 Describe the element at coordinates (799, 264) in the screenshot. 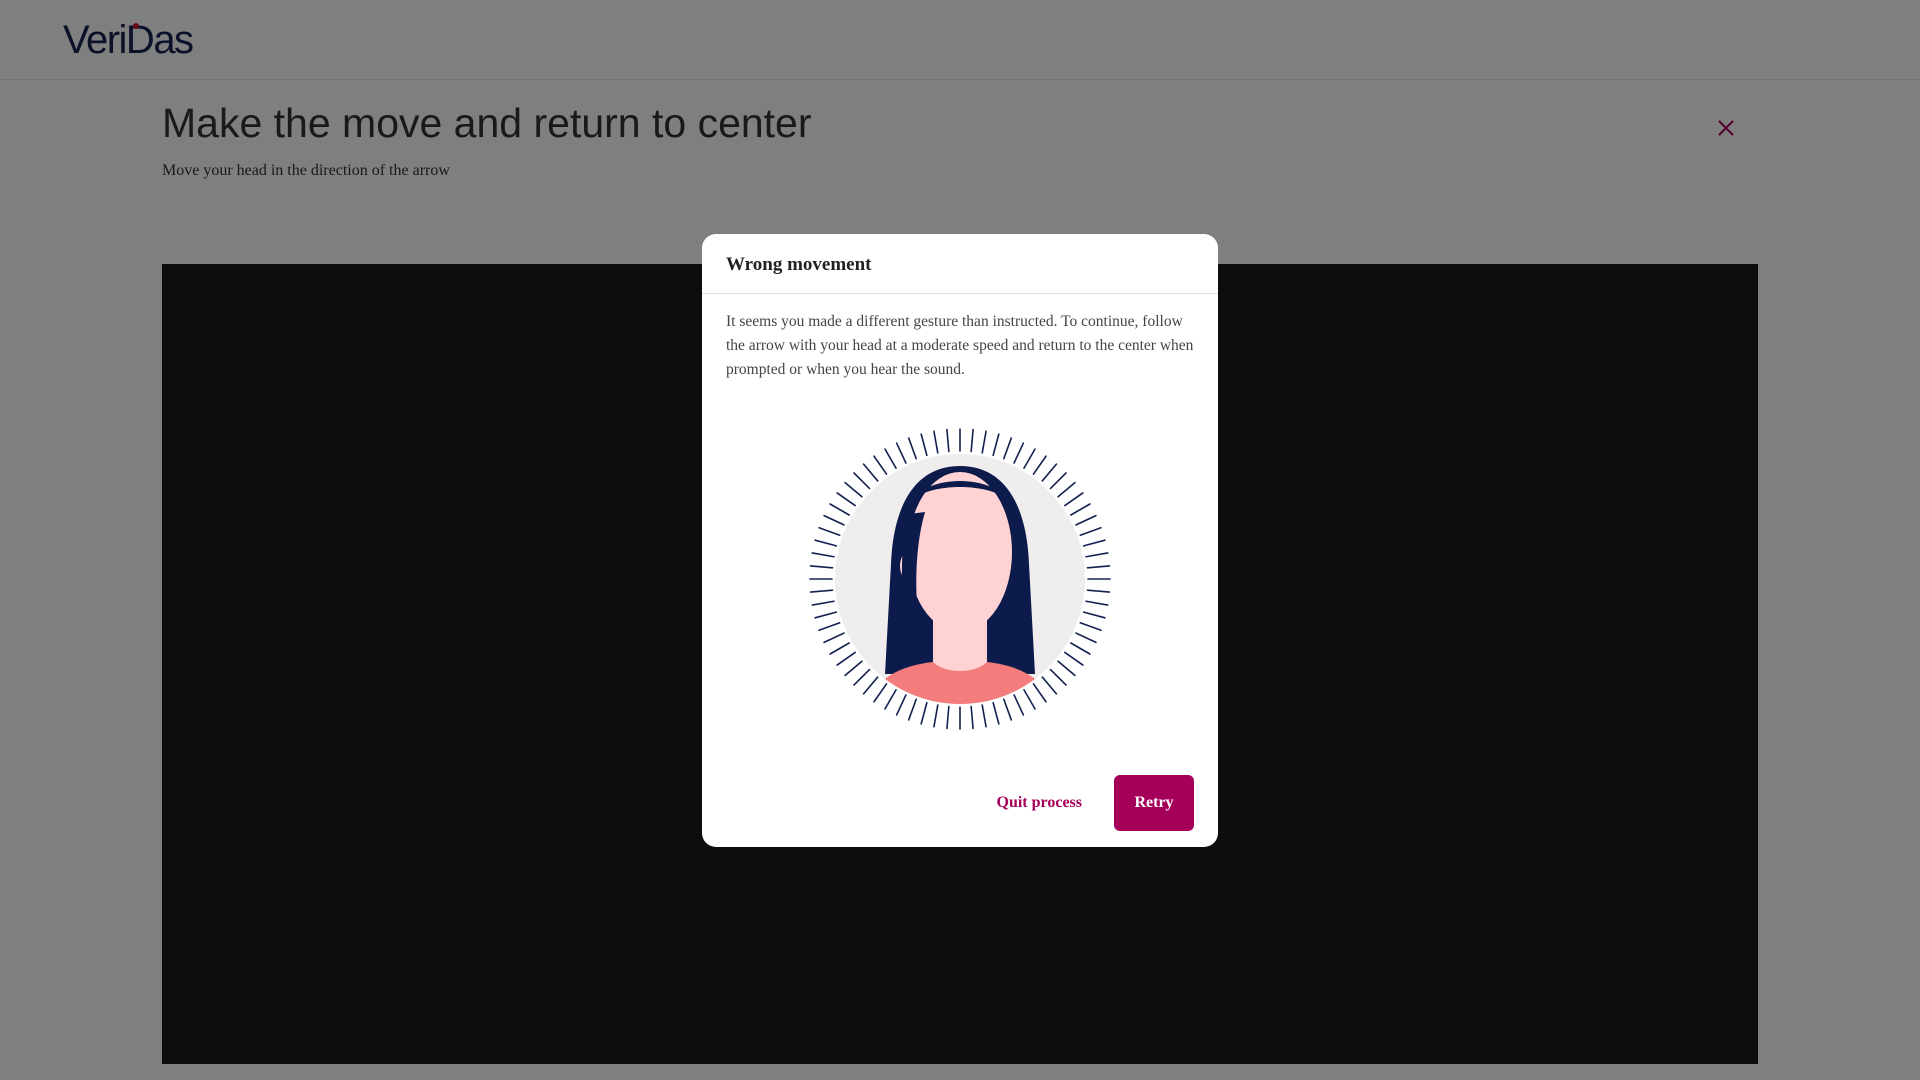

I see `dialog-title: Wrong movement` at that location.